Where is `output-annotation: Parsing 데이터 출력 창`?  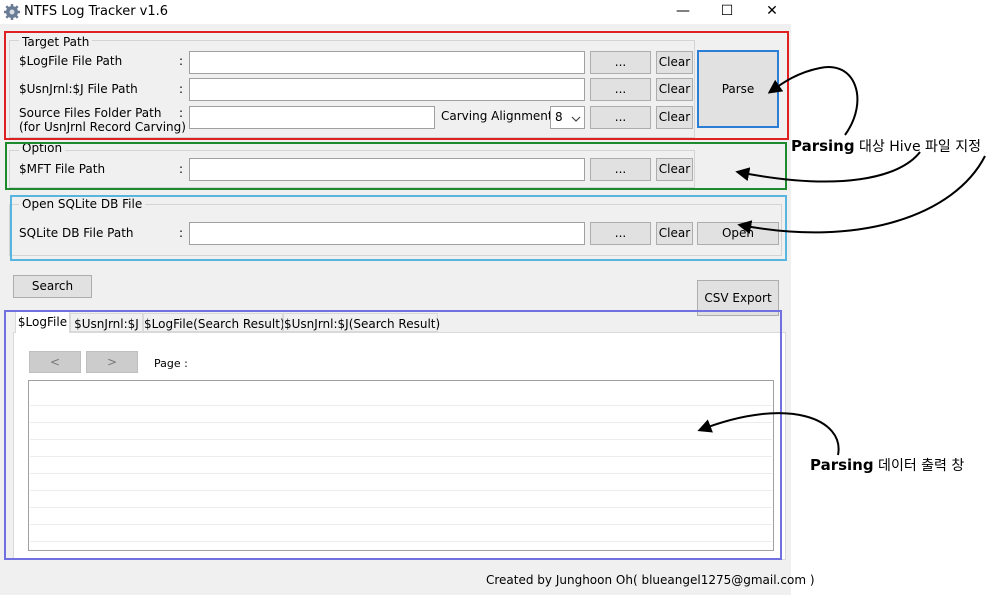 output-annotation: Parsing 데이터 출력 창 is located at coordinates (887, 465).